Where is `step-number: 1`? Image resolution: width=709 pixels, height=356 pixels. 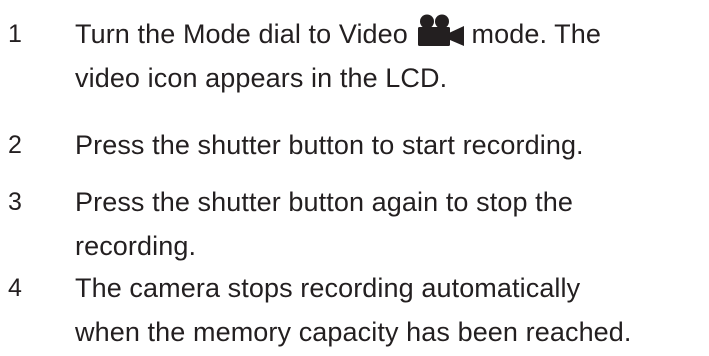
step-number: 1 is located at coordinates (15, 34).